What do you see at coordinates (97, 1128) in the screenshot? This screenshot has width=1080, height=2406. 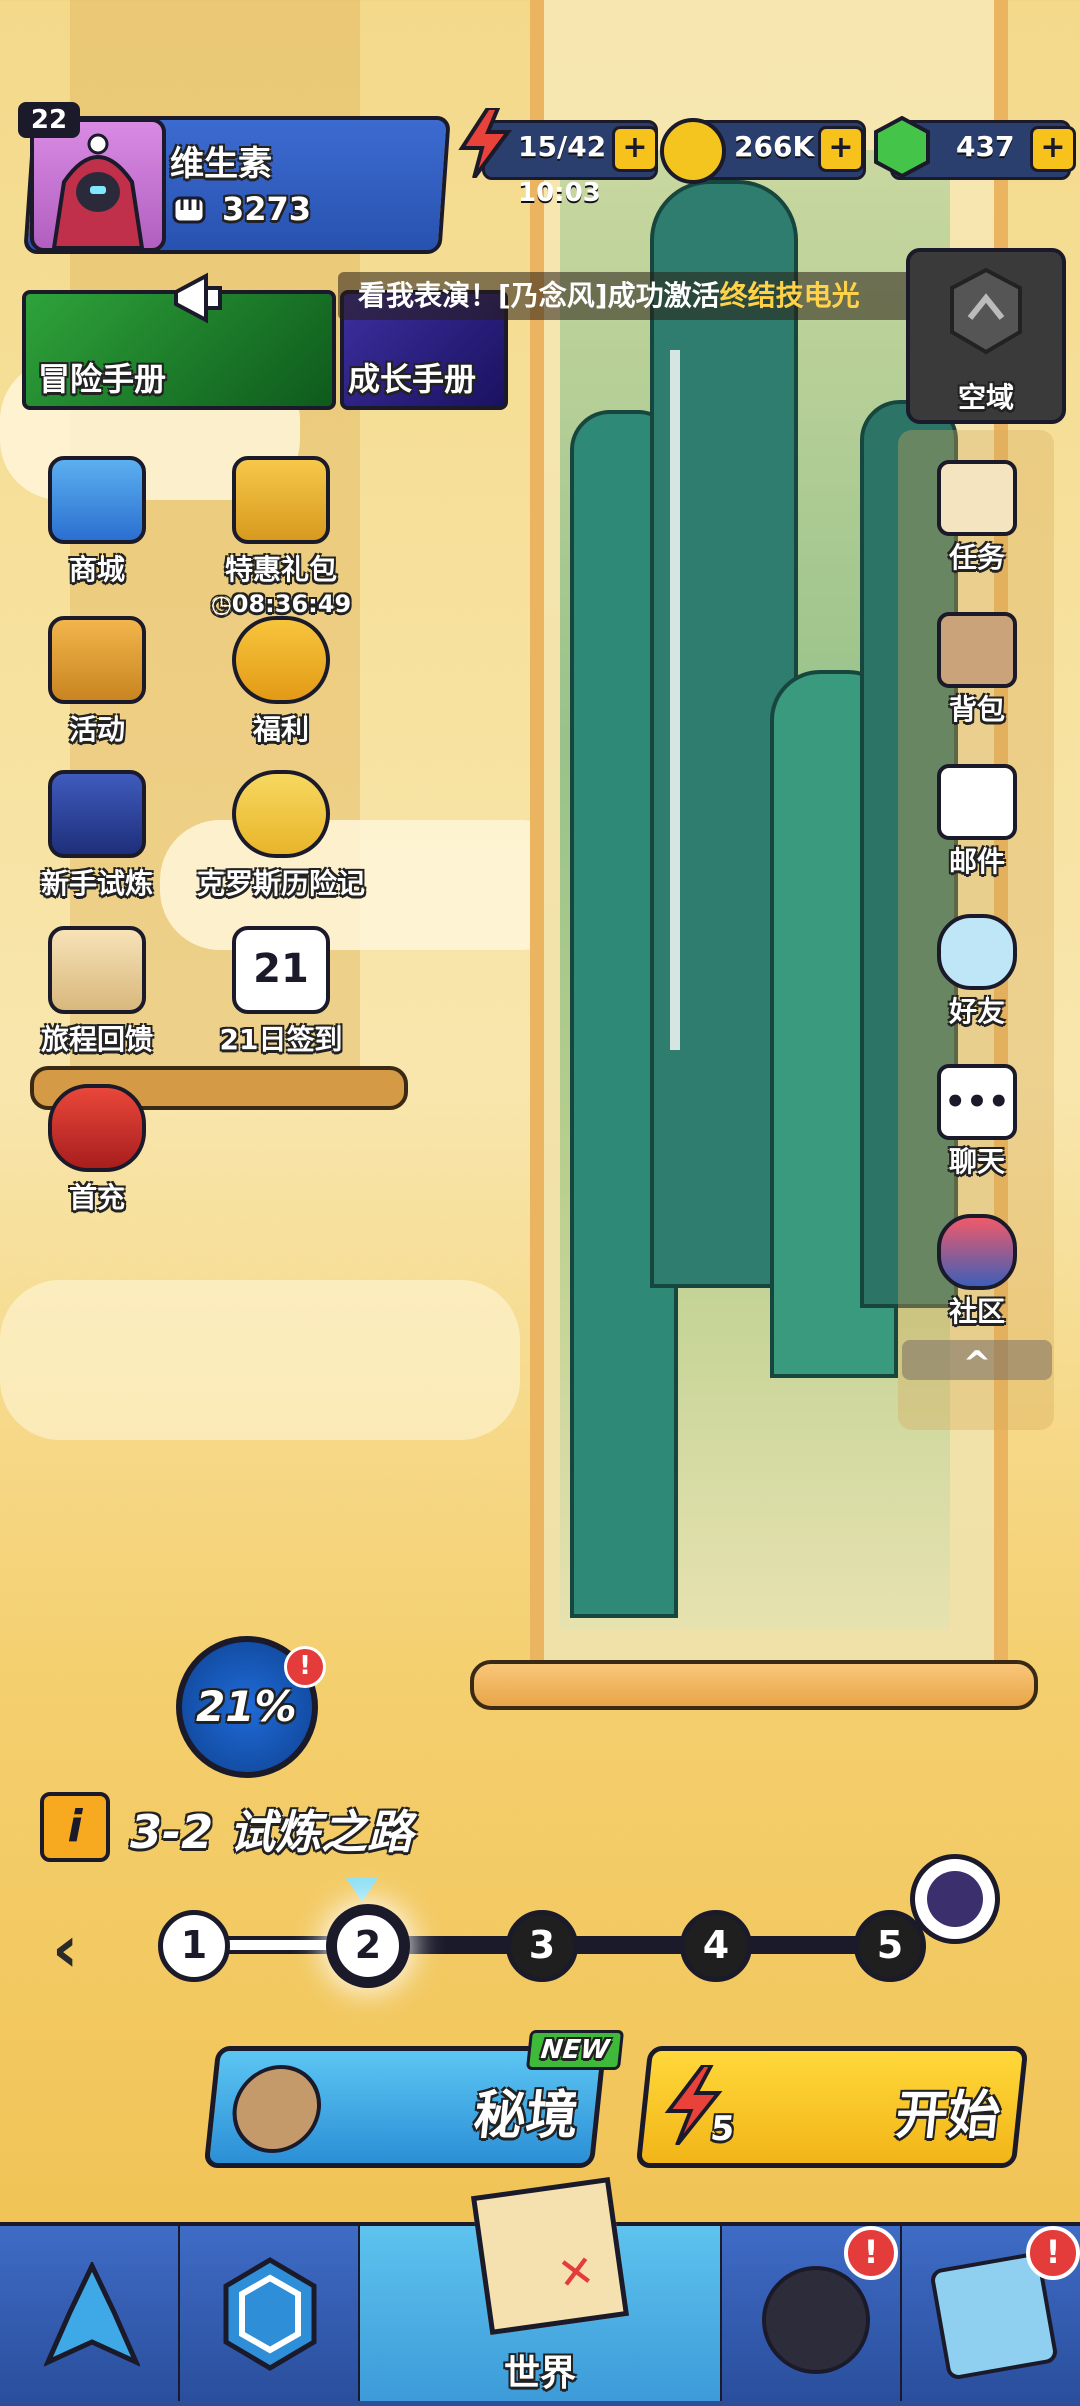 I see `dragon-icon` at bounding box center [97, 1128].